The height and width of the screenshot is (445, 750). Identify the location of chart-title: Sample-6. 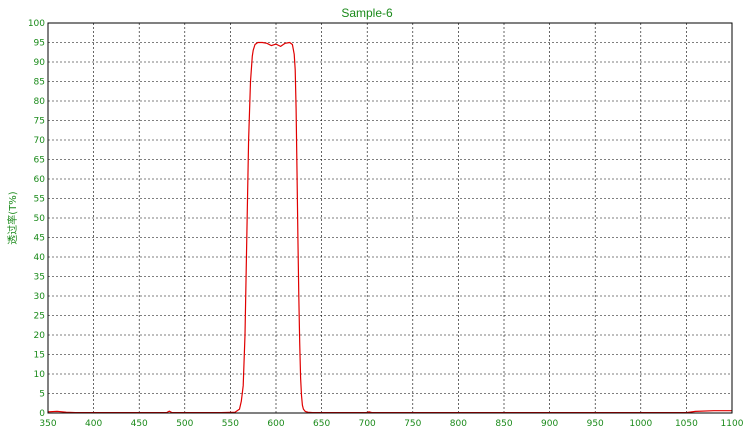
(367, 13).